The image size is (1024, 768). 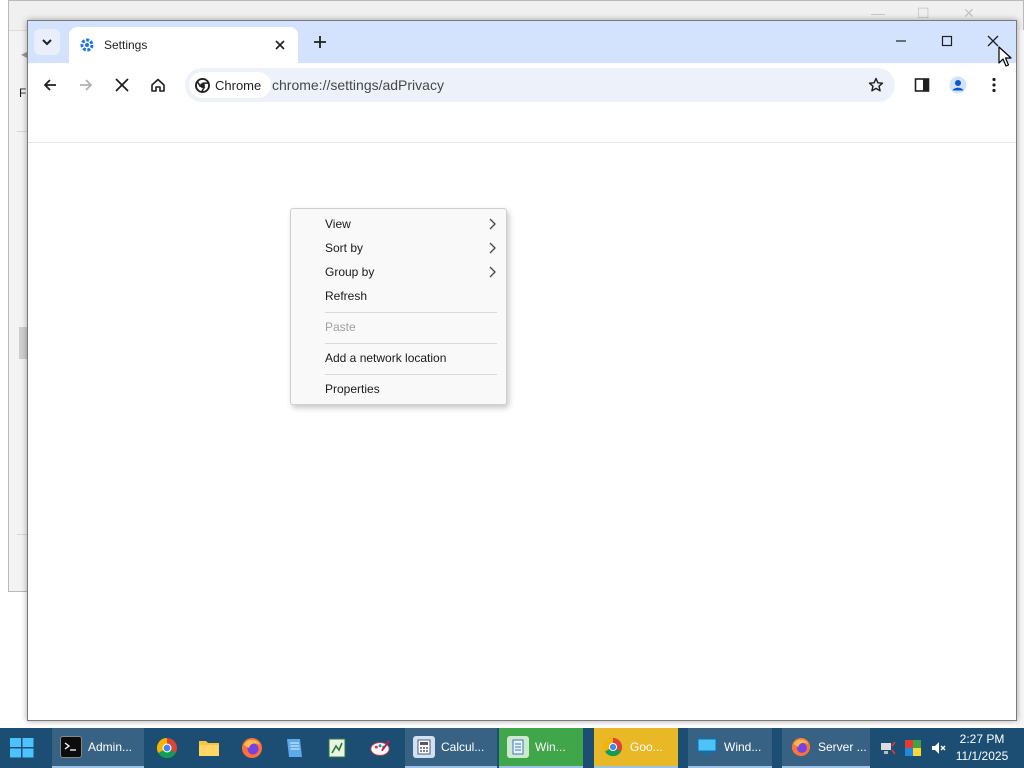 I want to click on context-menu-item-group-by: Group by, so click(x=398, y=272).